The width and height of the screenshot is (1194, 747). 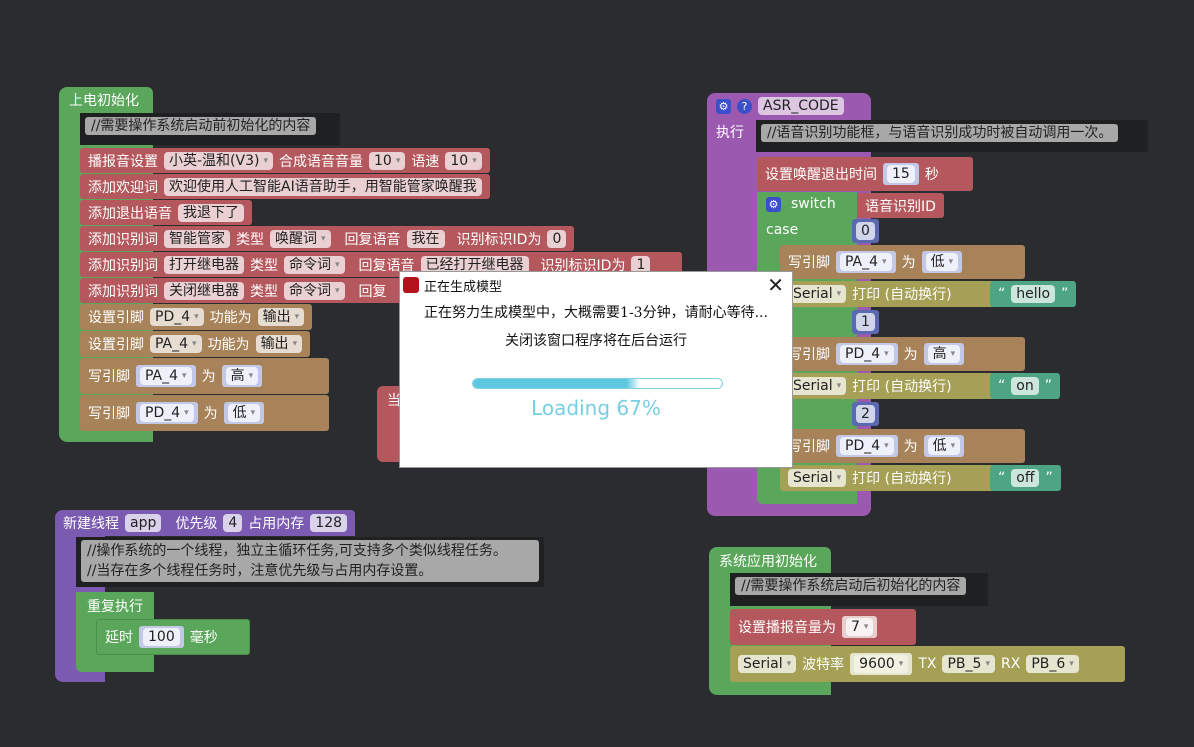 I want to click on help-icon: ?, so click(x=744, y=106).